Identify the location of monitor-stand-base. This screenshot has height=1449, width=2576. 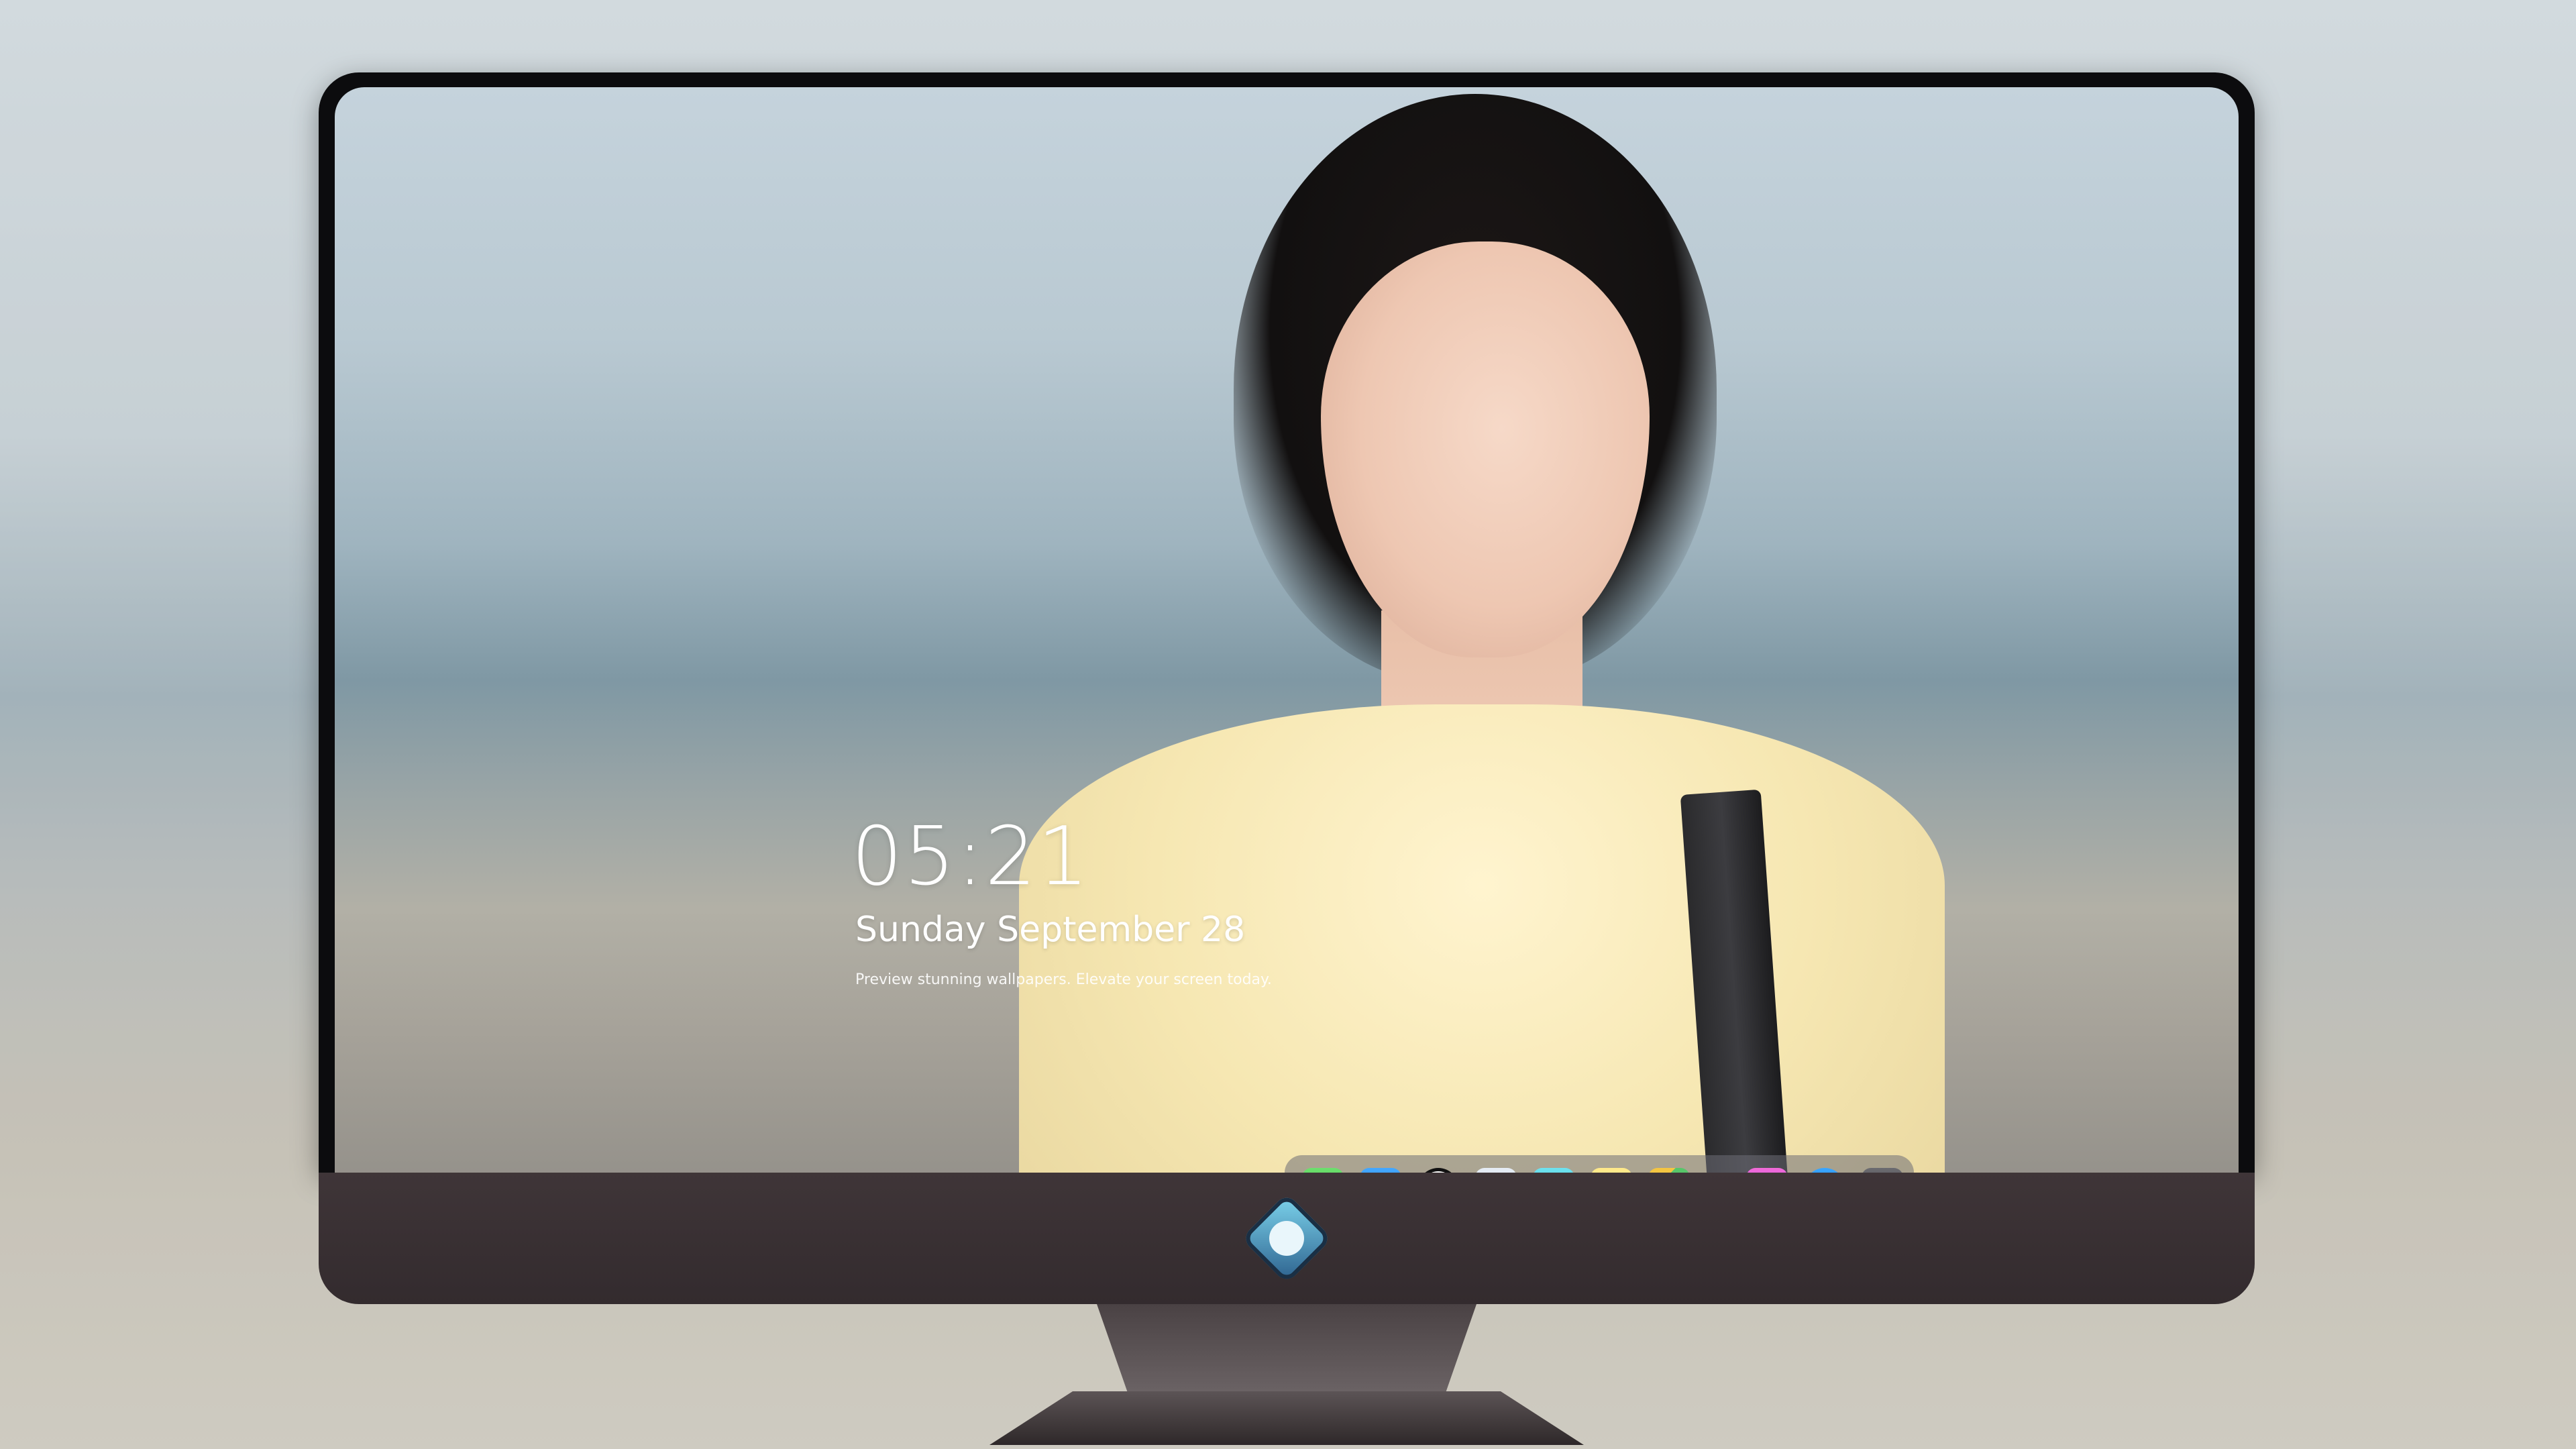
(1286, 1418).